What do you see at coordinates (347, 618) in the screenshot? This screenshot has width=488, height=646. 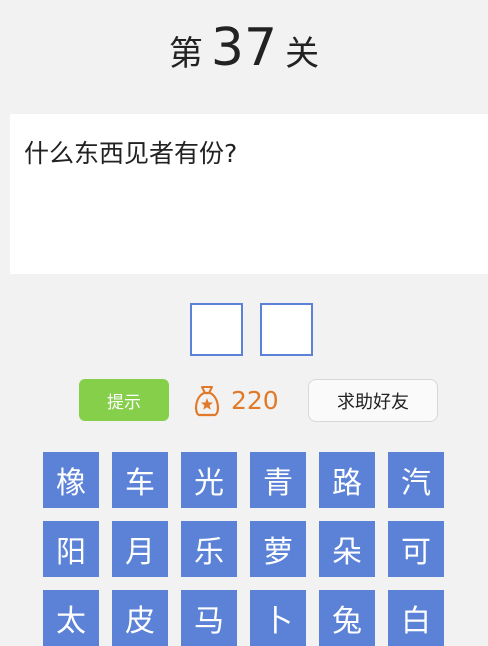 I see `letter-tile: 兔` at bounding box center [347, 618].